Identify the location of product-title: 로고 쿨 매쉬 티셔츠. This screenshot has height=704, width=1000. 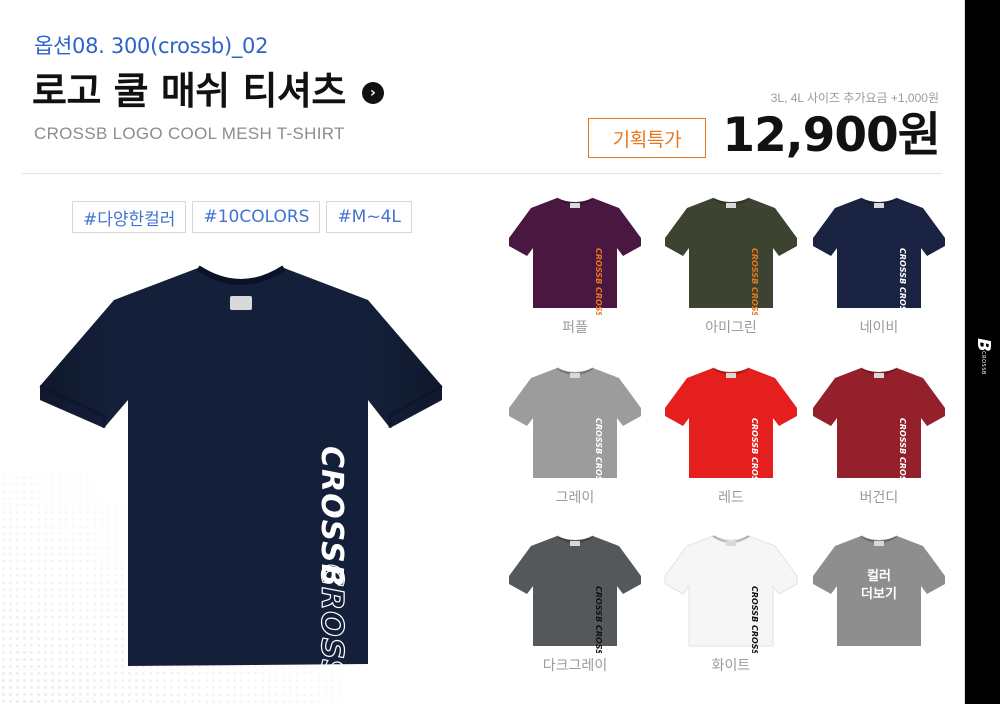
(189, 91).